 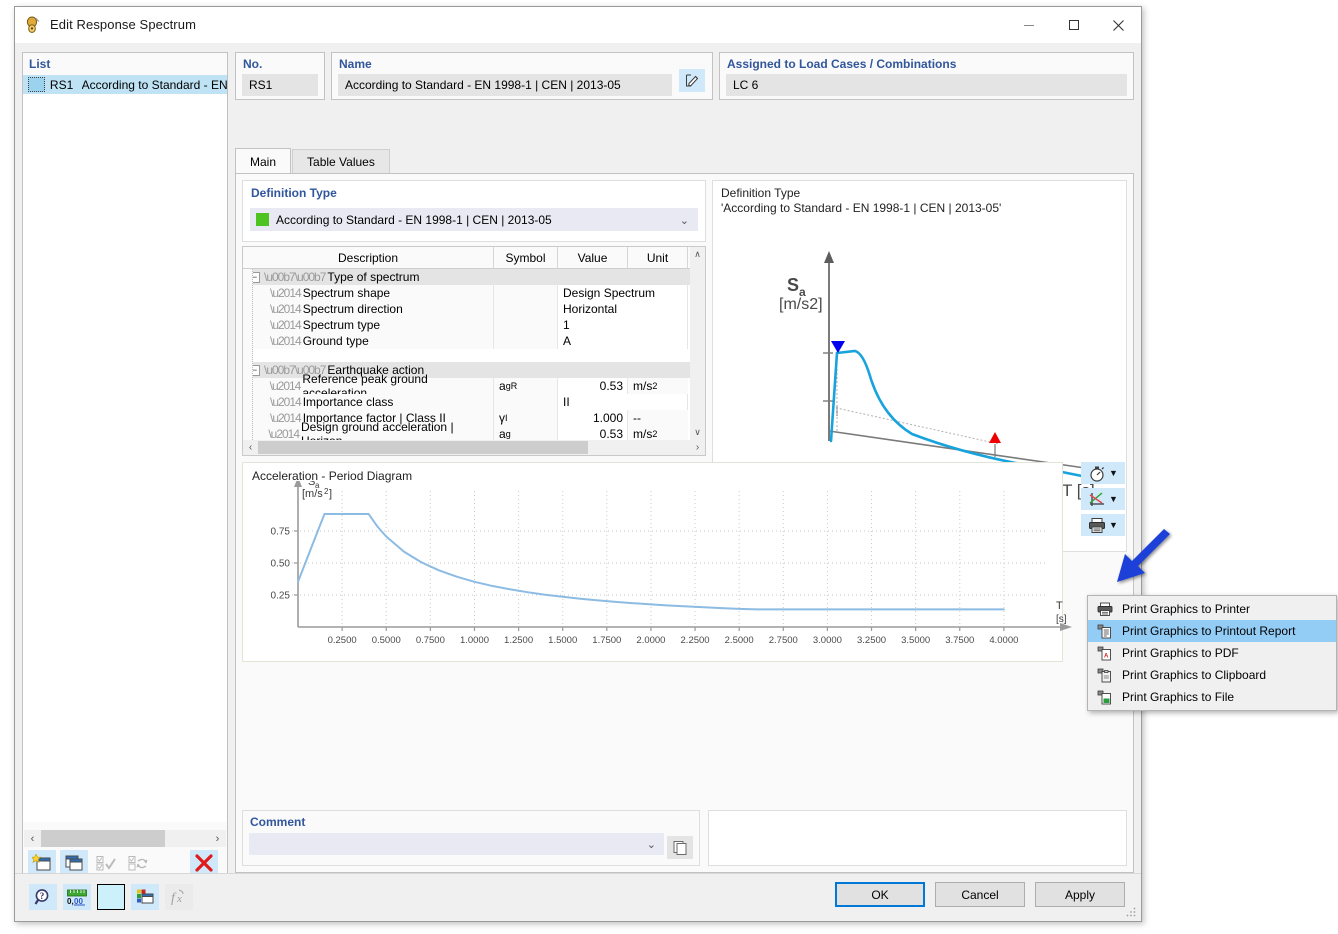 What do you see at coordinates (1103, 499) in the screenshot?
I see `axis-settings-button: ▼` at bounding box center [1103, 499].